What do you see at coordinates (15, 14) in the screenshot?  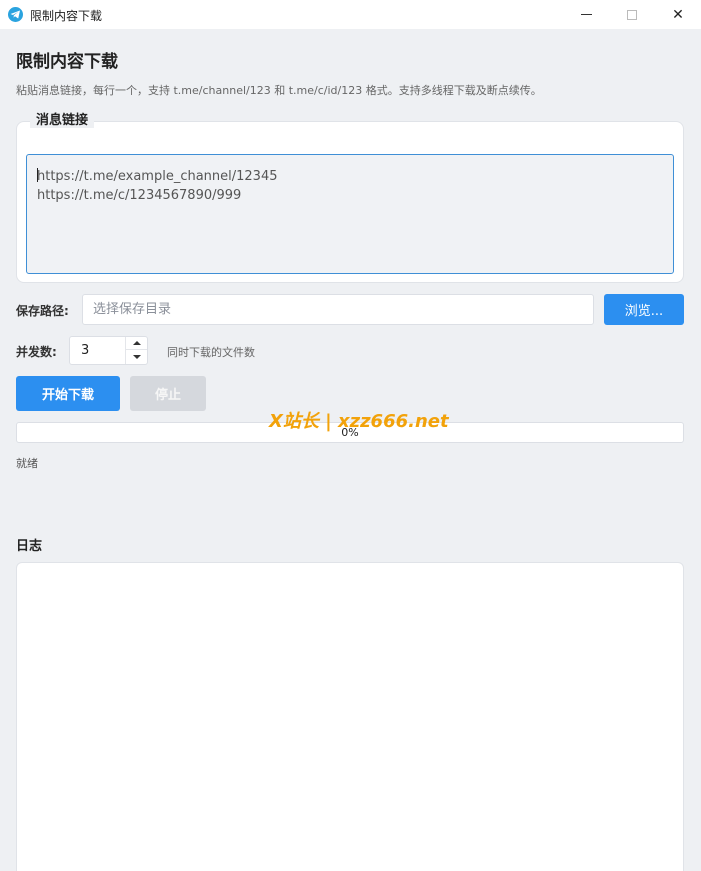 I see `telegram-icon` at bounding box center [15, 14].